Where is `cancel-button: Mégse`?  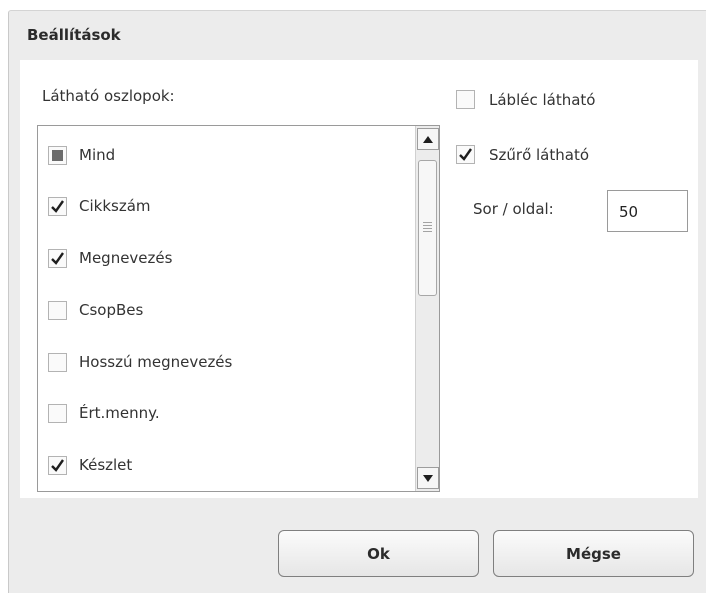
cancel-button: Mégse is located at coordinates (593, 553).